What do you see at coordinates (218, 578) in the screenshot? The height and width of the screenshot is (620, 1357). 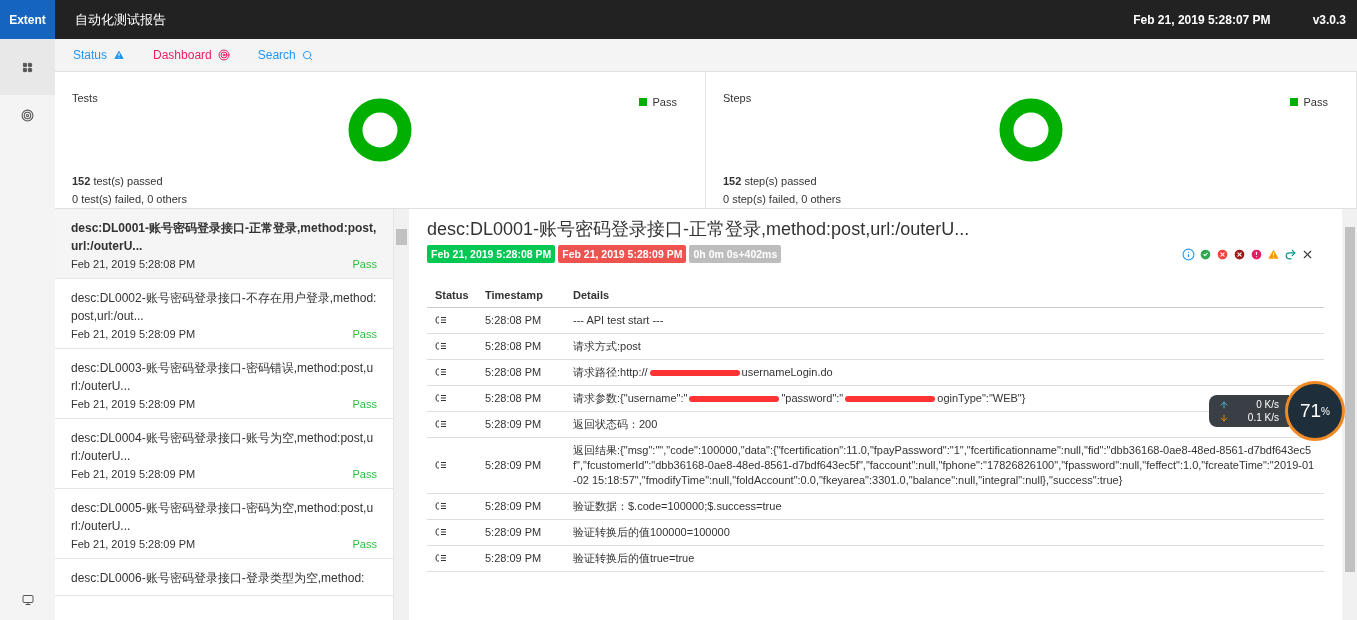 I see `test-name: desc:DL0006-账号密码登录接口-登录类型为空,method:` at bounding box center [218, 578].